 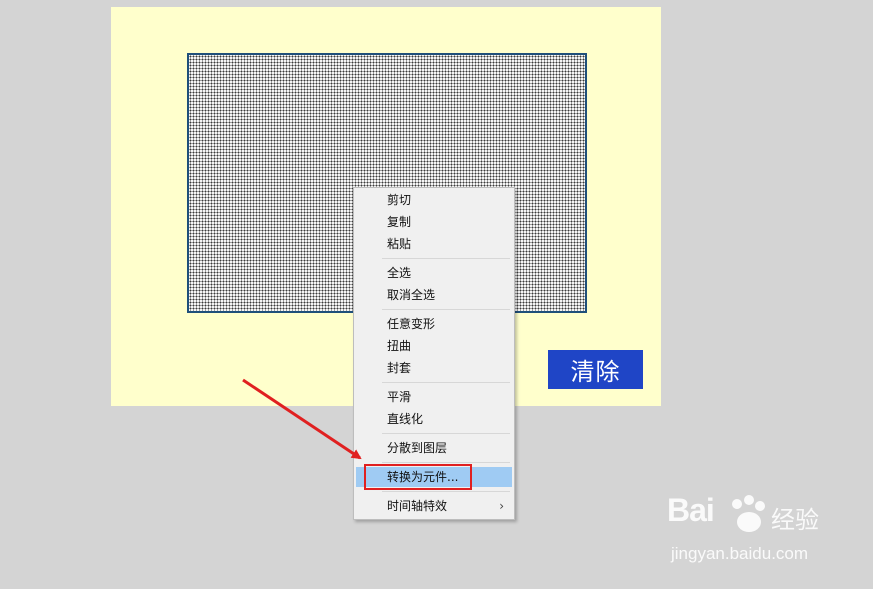 I want to click on watermark-logo-text: Bai, so click(x=691, y=510).